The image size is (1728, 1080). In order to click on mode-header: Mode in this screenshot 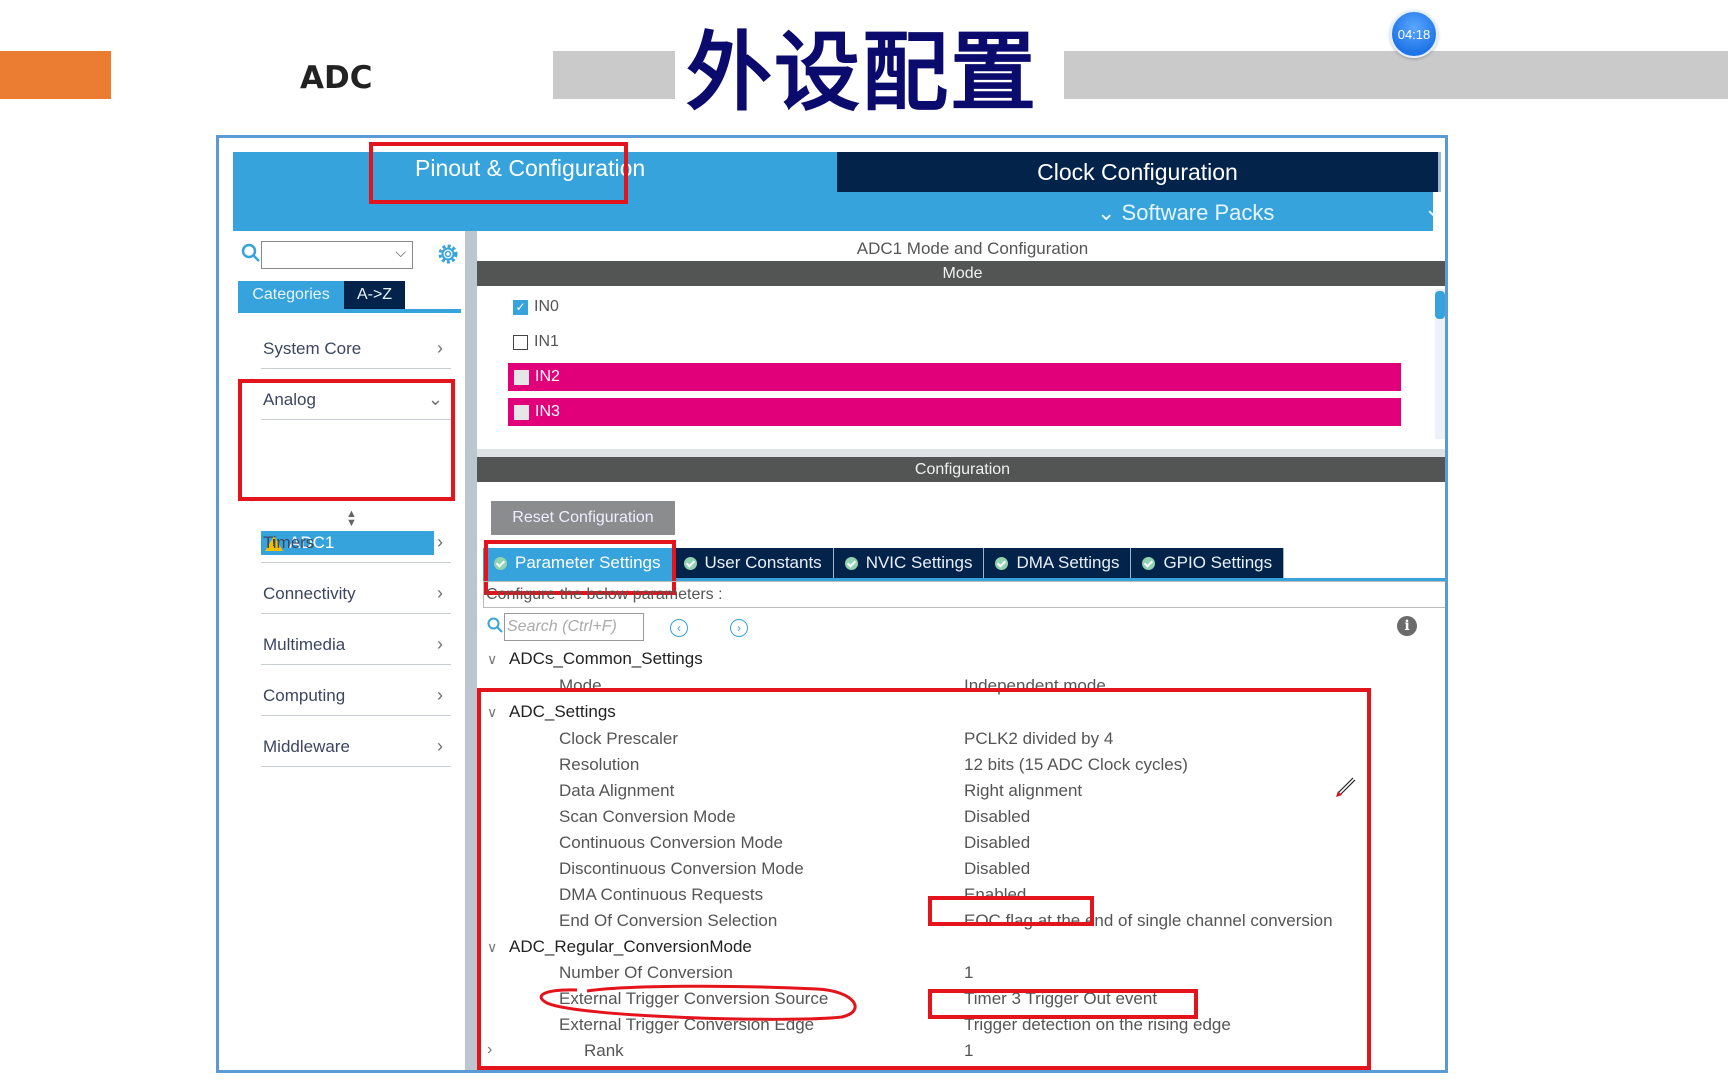, I will do `click(961, 273)`.